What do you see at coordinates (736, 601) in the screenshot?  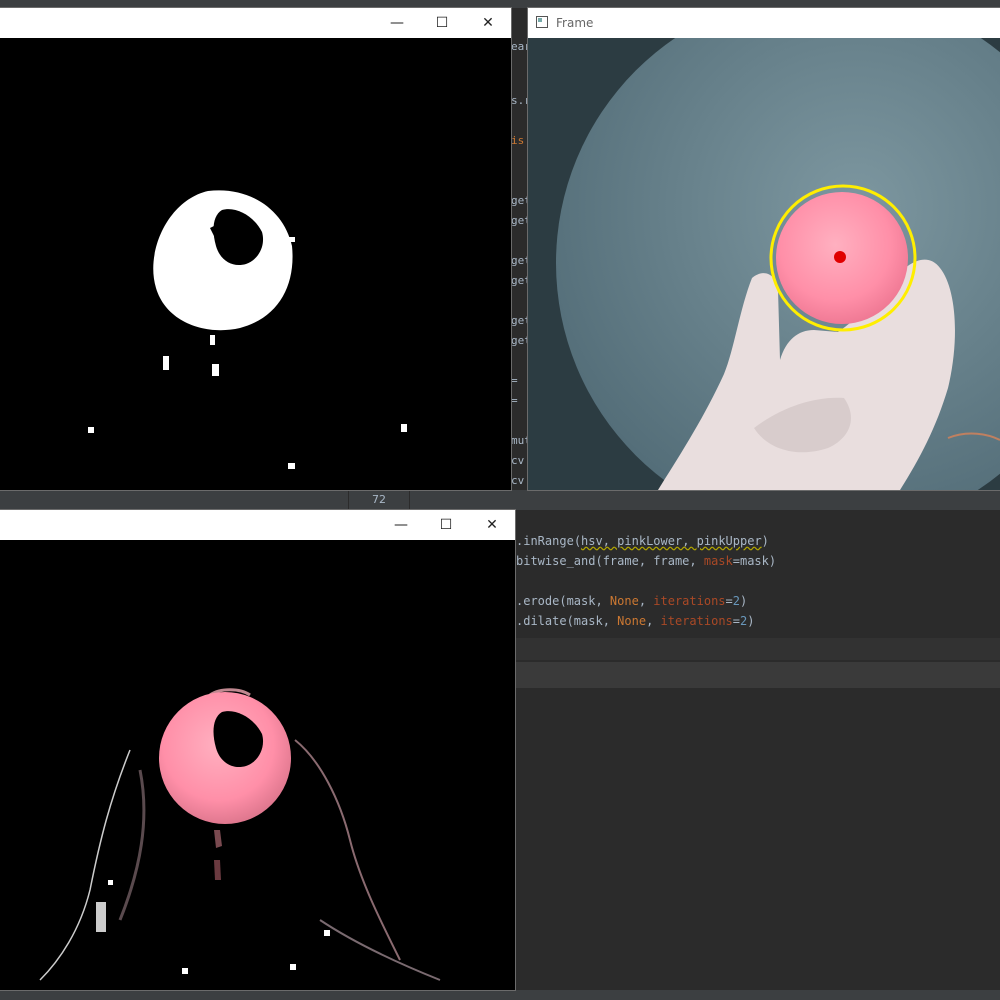 I see `code-token: 2` at bounding box center [736, 601].